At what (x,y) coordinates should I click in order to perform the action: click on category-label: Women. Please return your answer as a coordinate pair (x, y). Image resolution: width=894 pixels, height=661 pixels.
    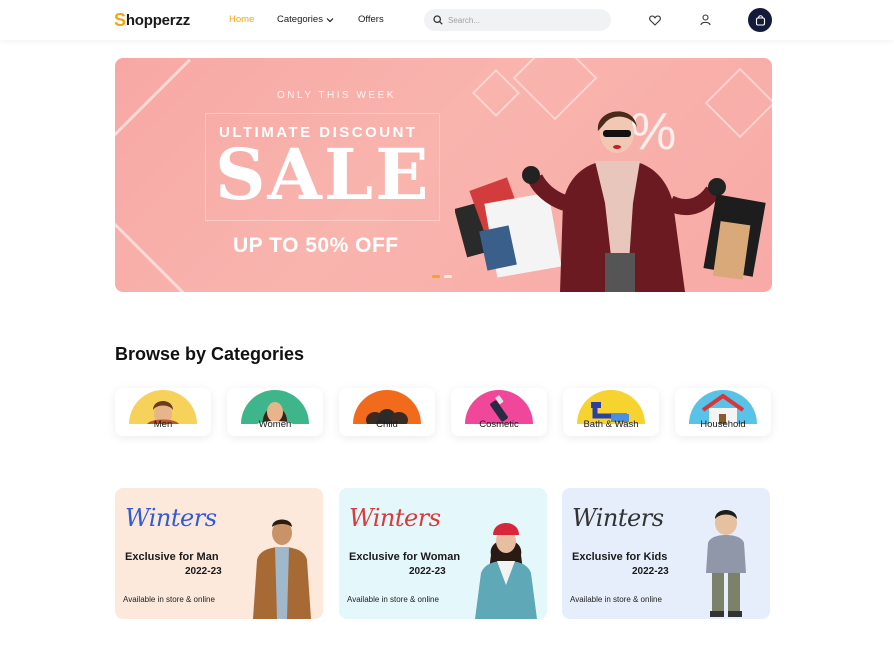
    Looking at the image, I should click on (275, 424).